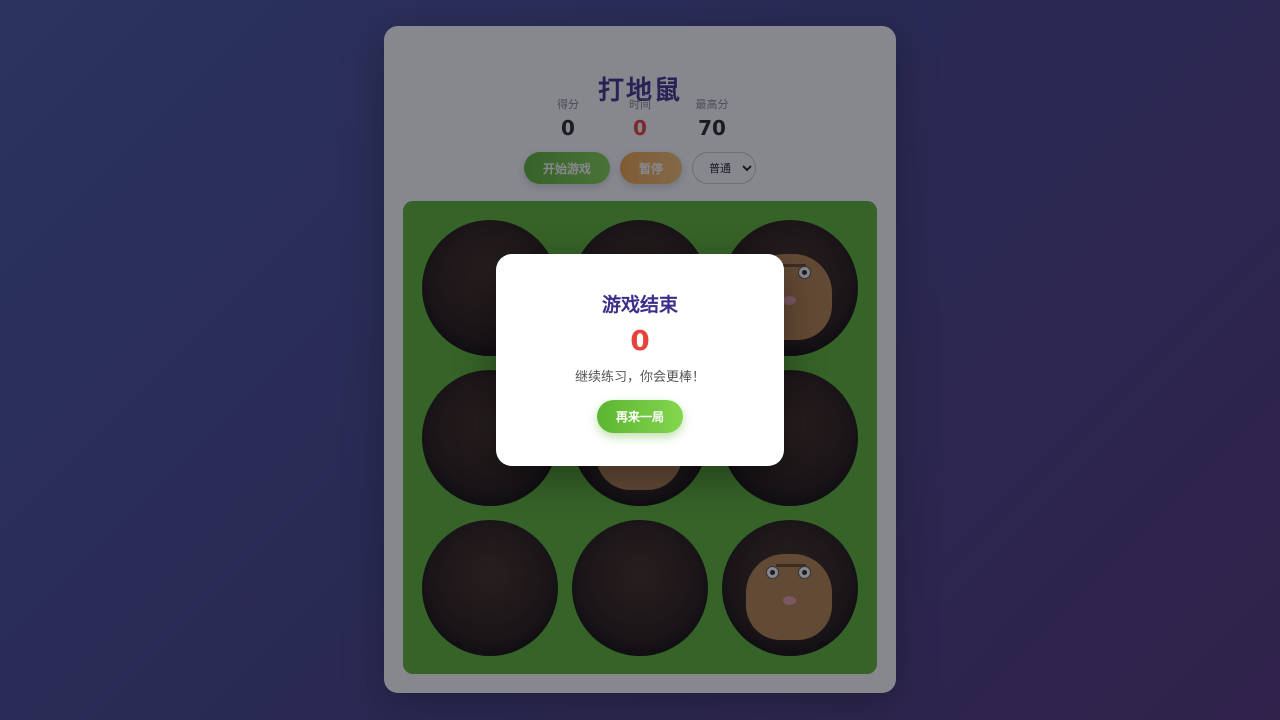 The image size is (1280, 720). What do you see at coordinates (640, 416) in the screenshot?
I see `play-again-button: 再来一局` at bounding box center [640, 416].